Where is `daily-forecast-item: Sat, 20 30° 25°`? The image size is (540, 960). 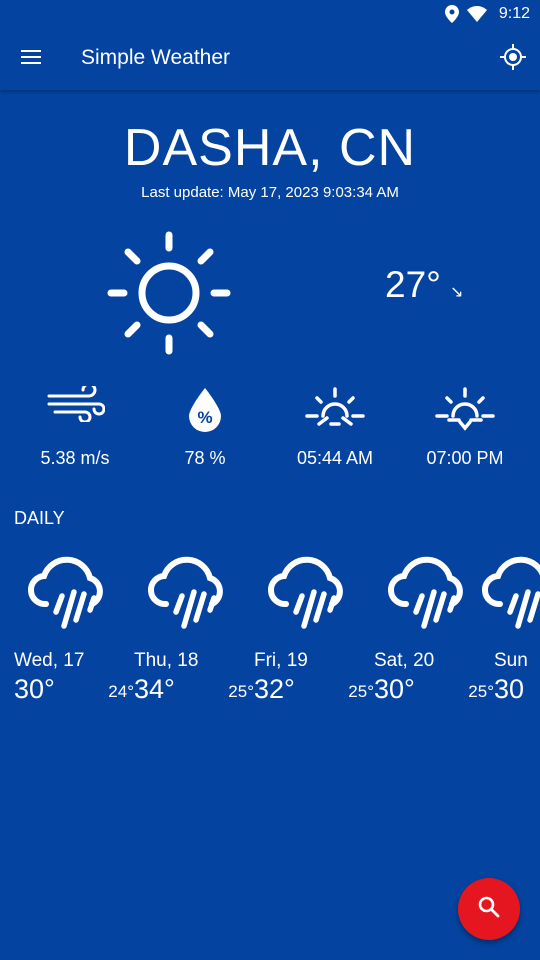
daily-forecast-item: Sat, 20 30° 25° is located at coordinates (434, 632).